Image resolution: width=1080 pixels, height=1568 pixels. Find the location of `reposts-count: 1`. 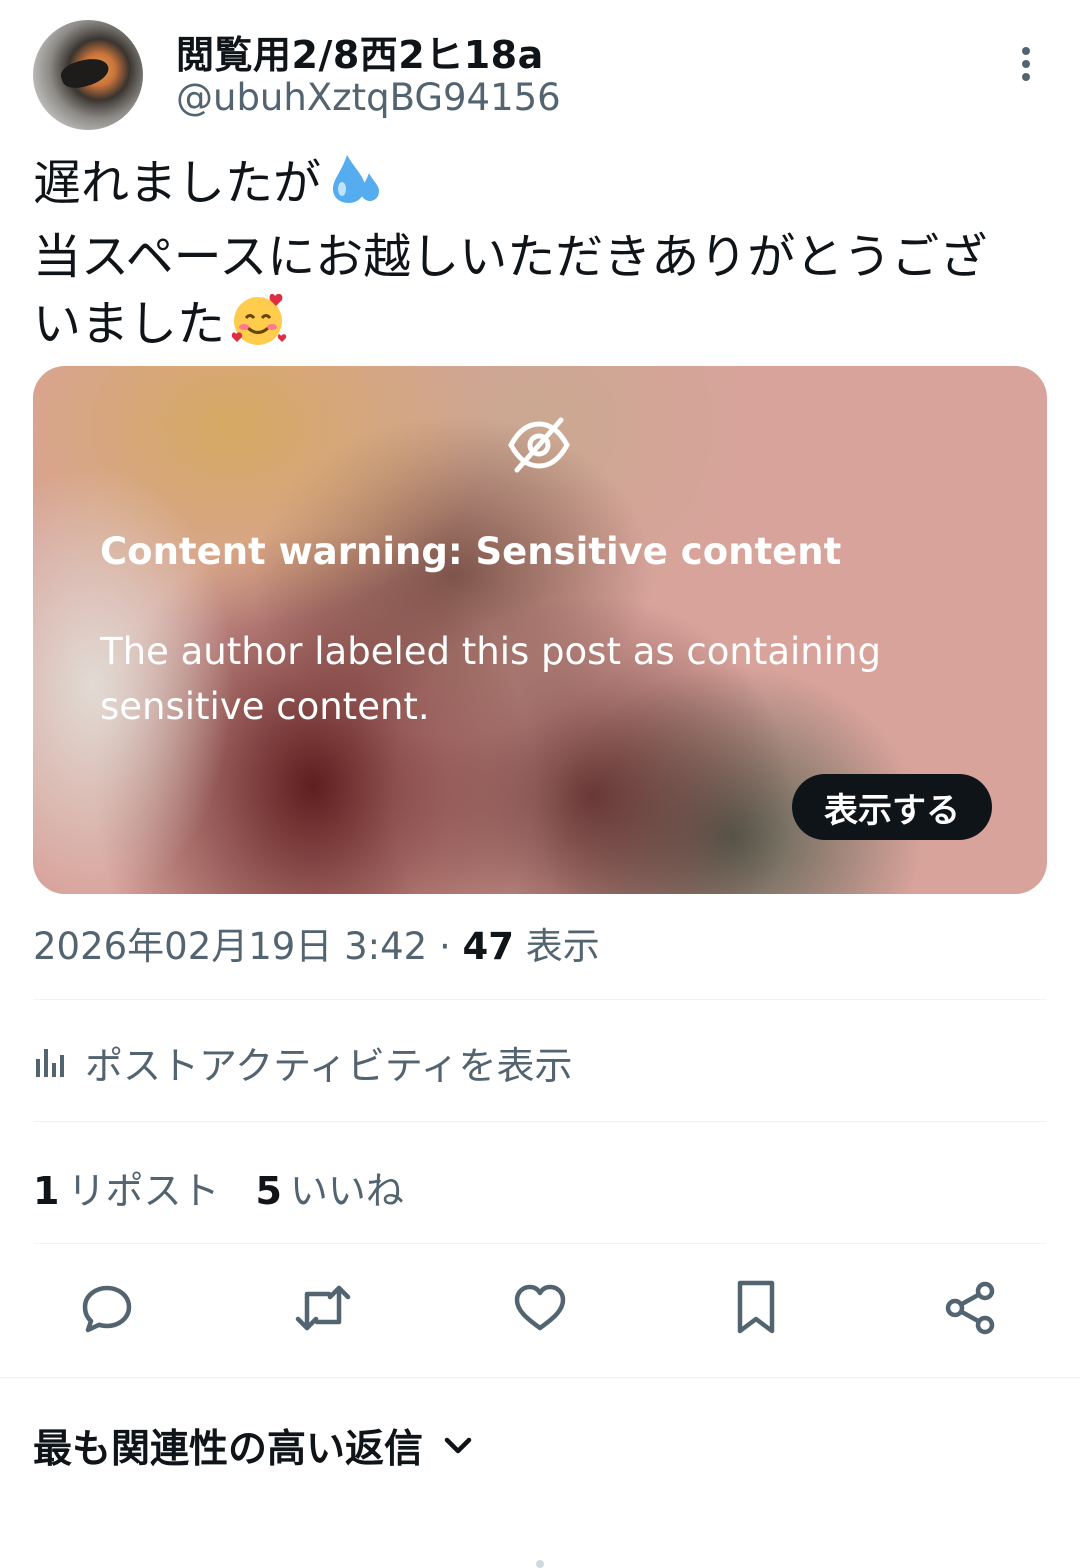

reposts-count: 1 is located at coordinates (46, 1191).